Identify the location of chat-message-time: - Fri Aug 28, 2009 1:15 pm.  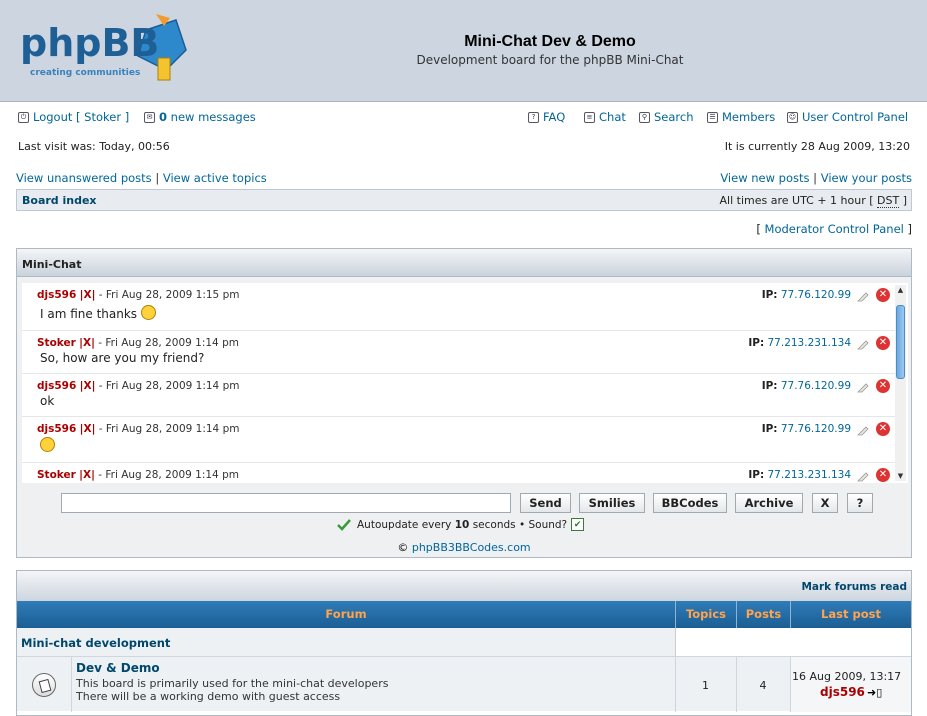
(169, 295).